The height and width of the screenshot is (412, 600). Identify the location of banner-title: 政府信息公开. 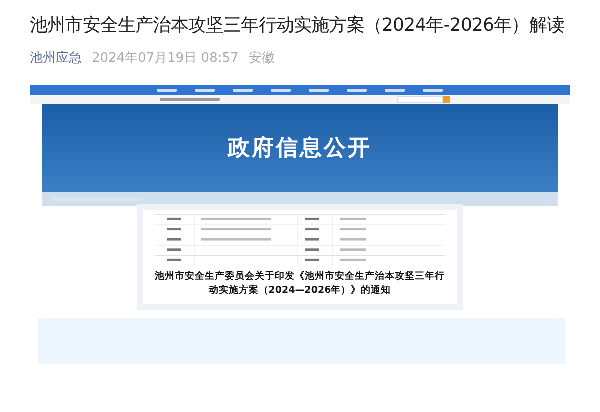
(300, 148).